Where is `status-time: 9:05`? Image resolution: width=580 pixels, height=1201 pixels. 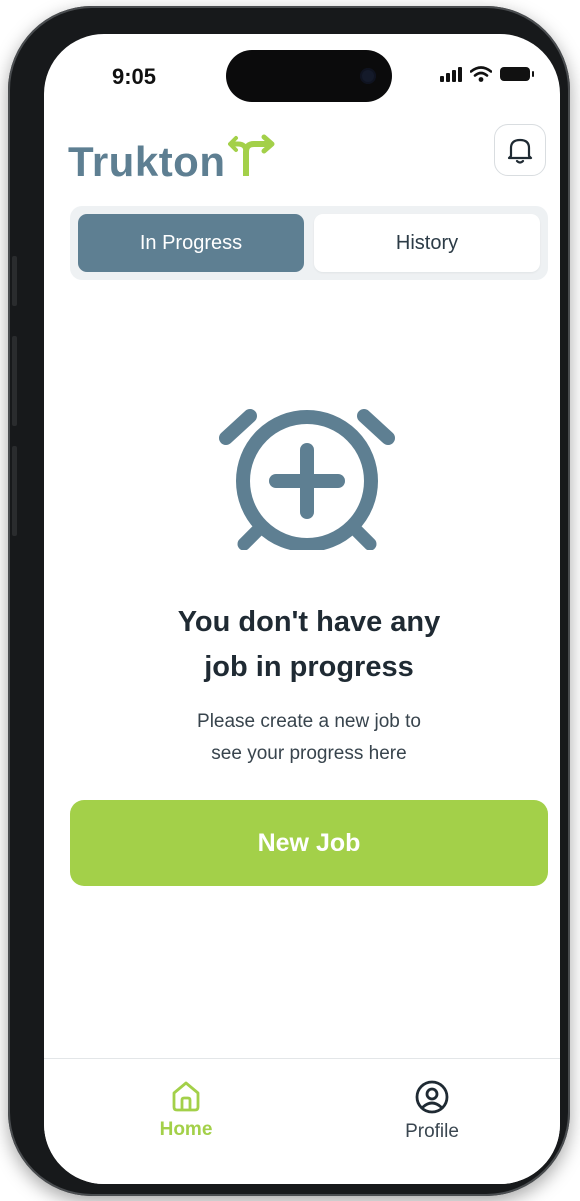 status-time: 9:05 is located at coordinates (134, 76).